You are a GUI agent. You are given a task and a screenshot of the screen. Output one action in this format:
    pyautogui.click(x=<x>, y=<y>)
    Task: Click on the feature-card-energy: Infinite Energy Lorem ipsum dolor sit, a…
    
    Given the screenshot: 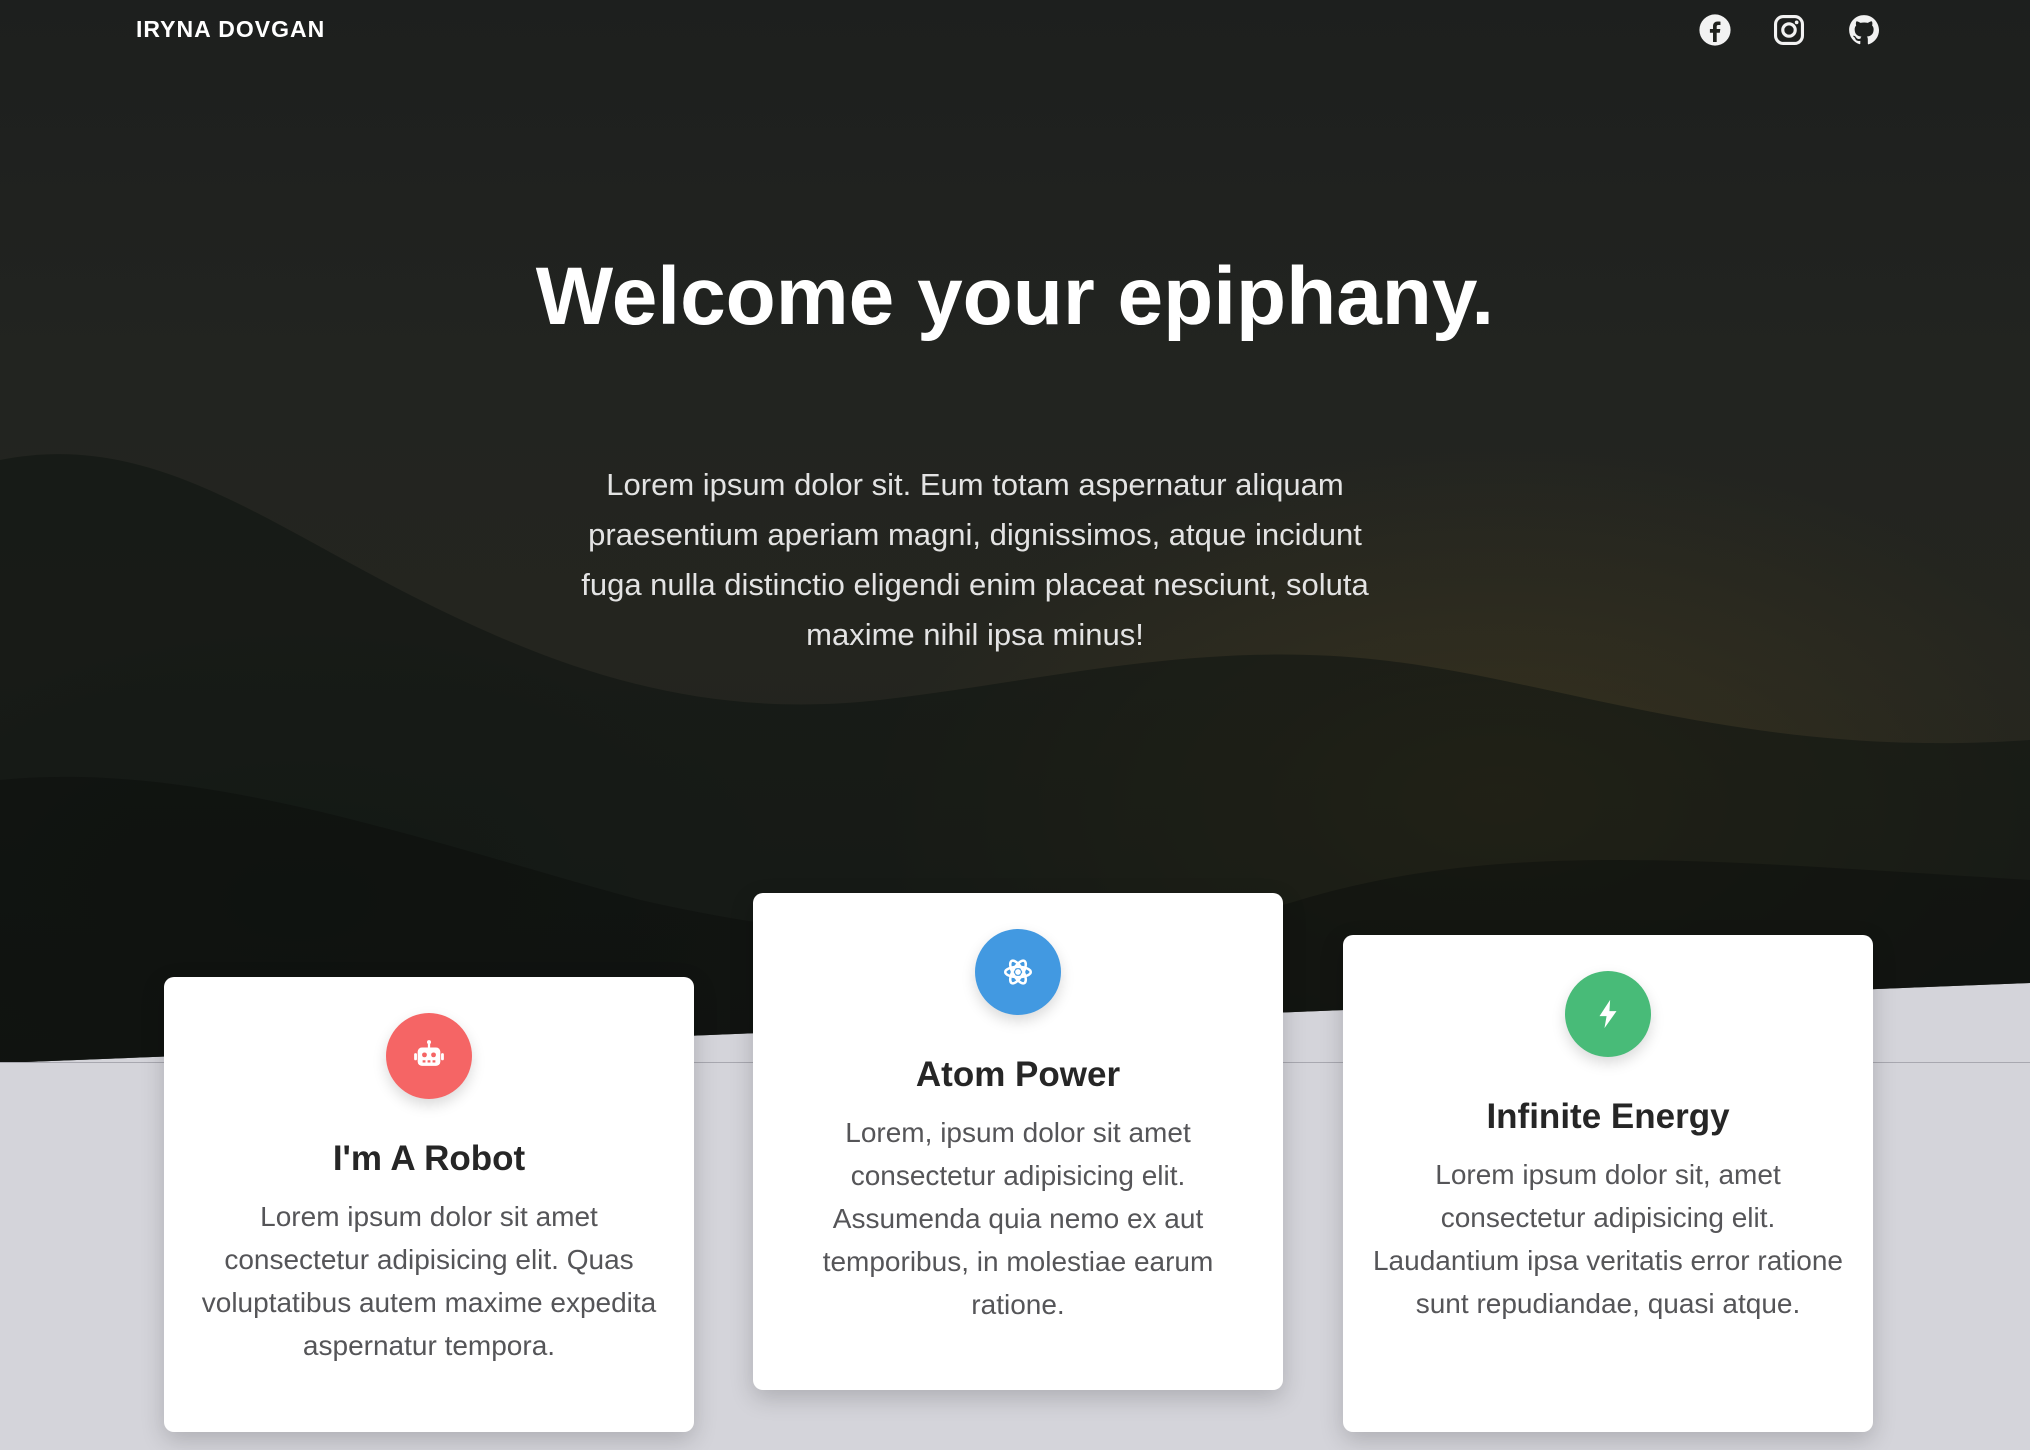 What is the action you would take?
    pyautogui.click(x=1608, y=1183)
    